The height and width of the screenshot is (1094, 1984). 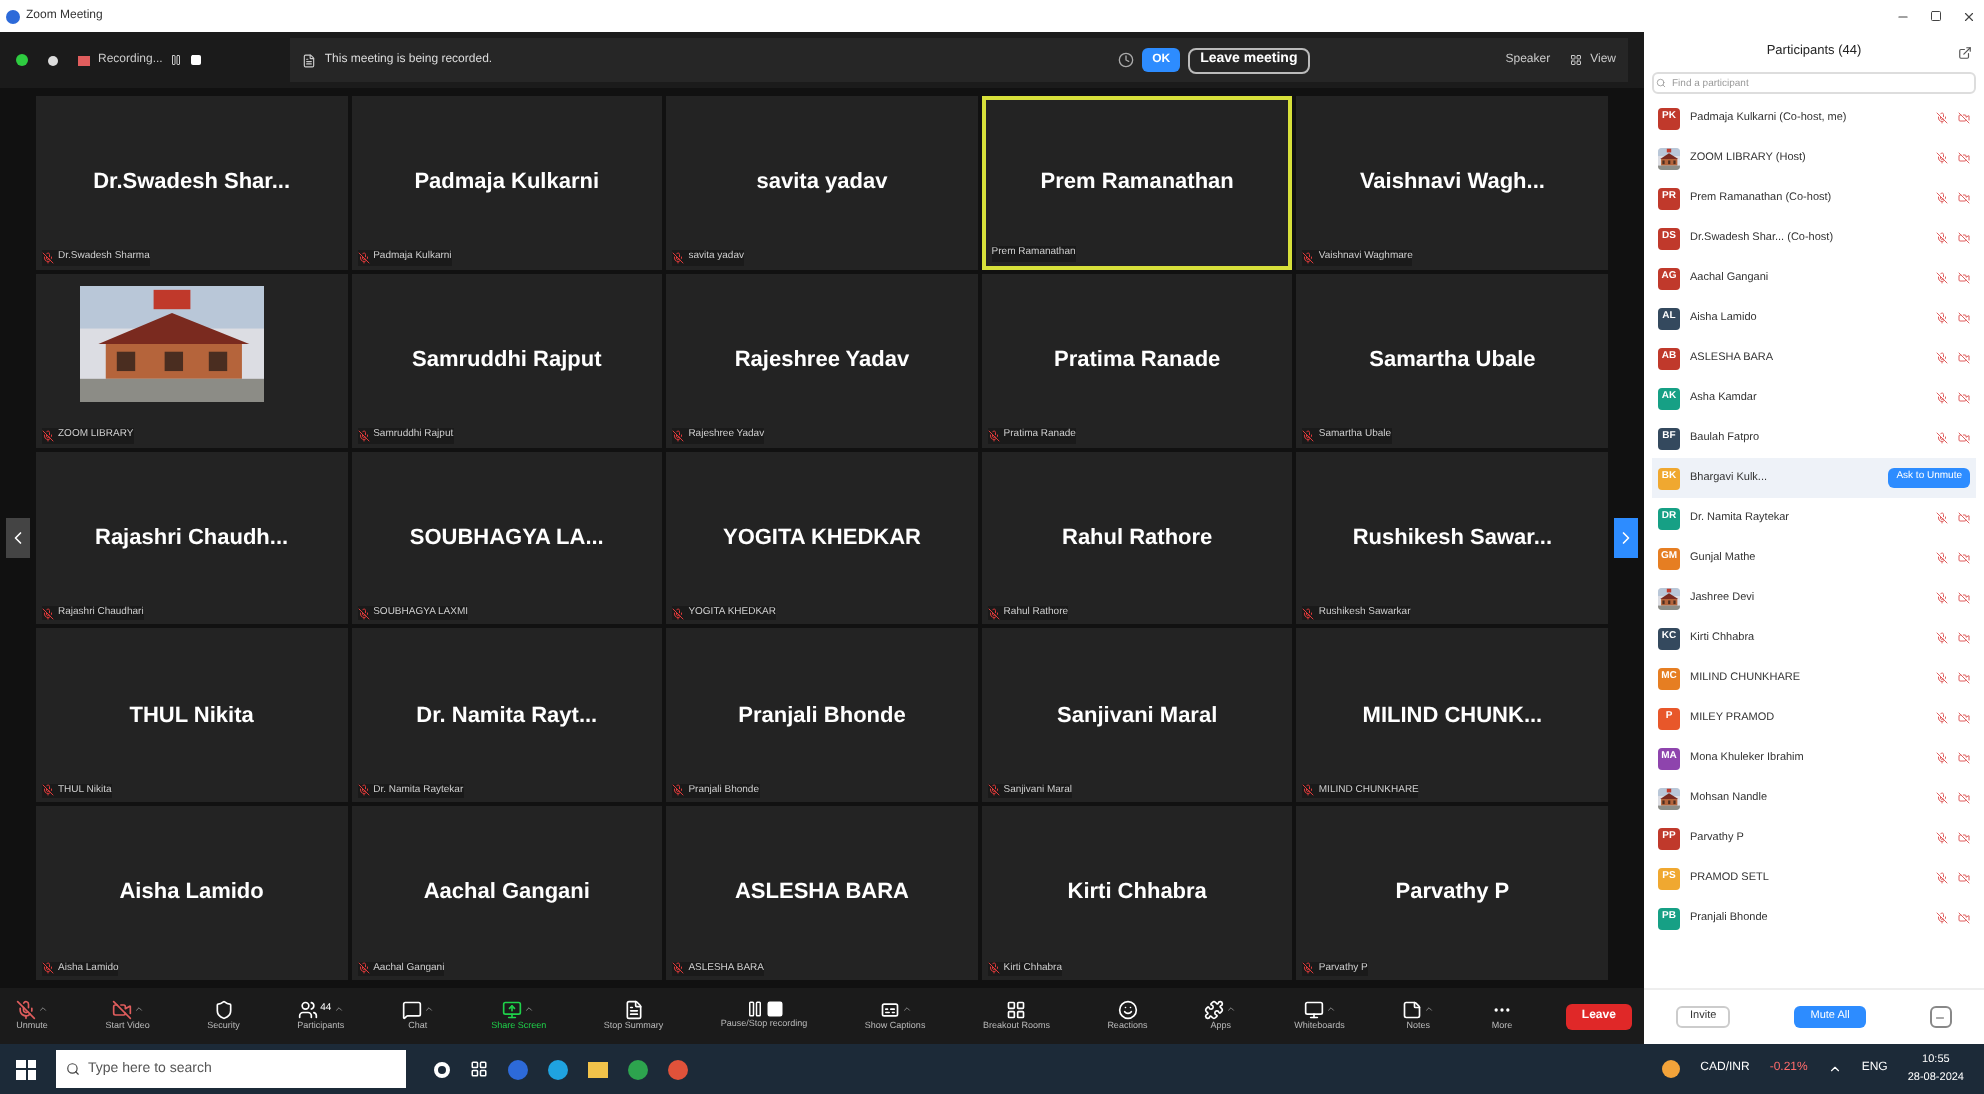 I want to click on participant-name: ASLESHA BARA, so click(x=821, y=893).